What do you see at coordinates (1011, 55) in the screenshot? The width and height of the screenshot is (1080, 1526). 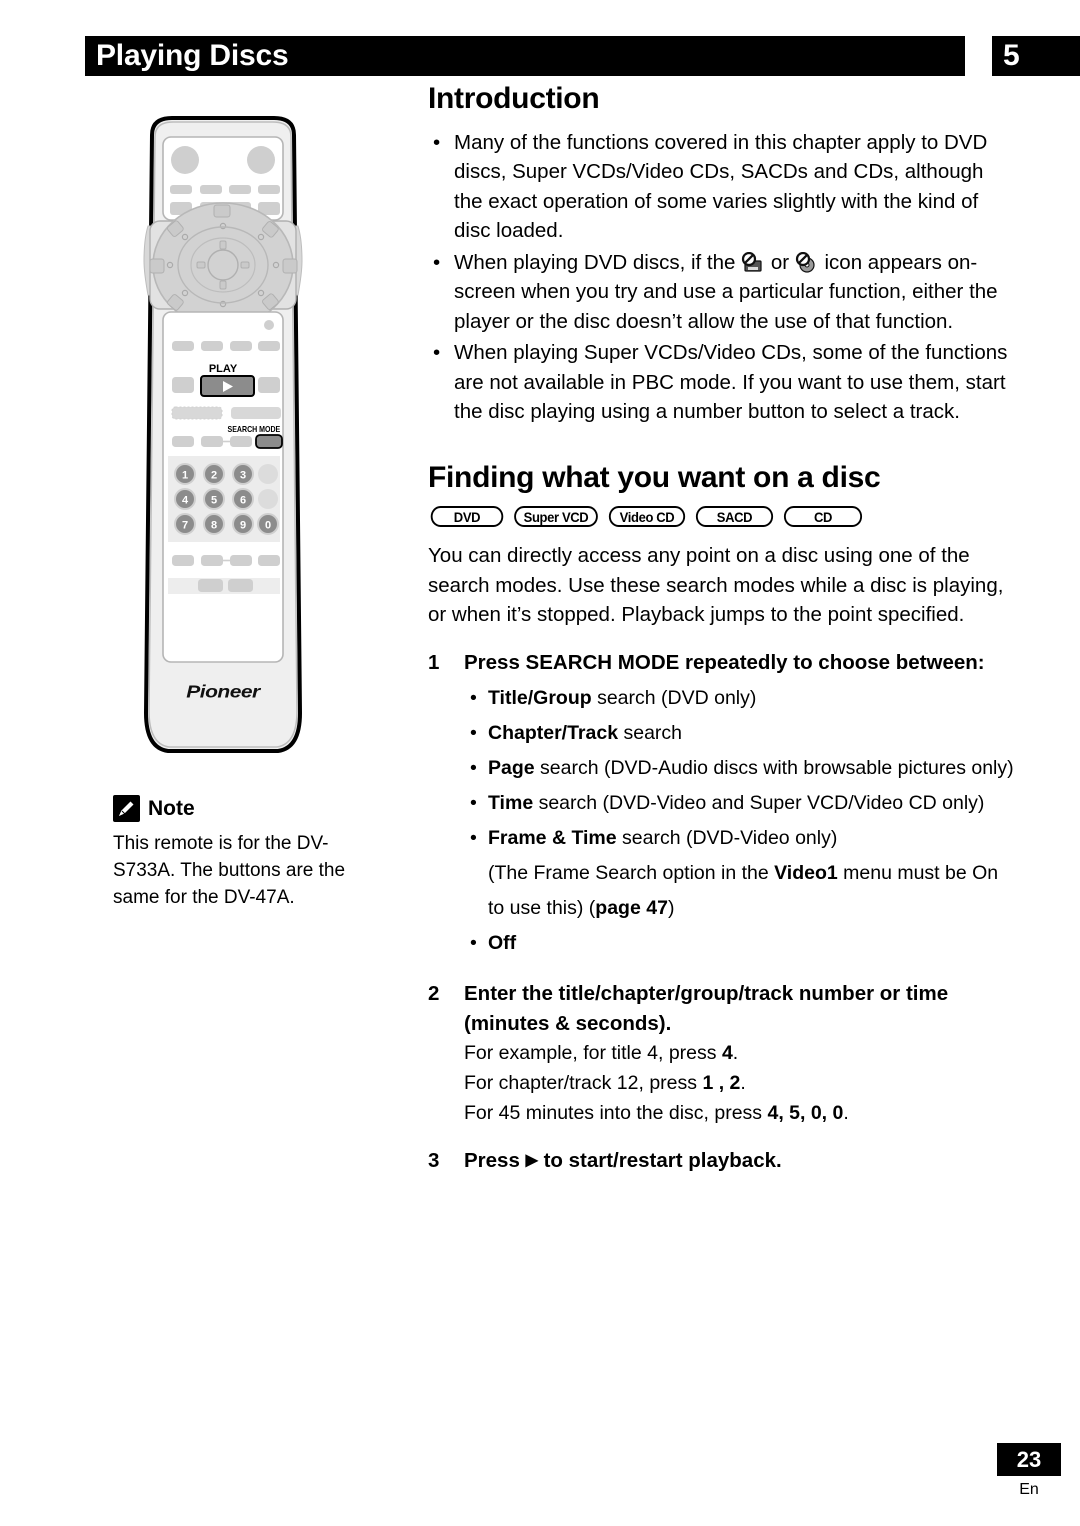 I see `chapter-number: 5` at bounding box center [1011, 55].